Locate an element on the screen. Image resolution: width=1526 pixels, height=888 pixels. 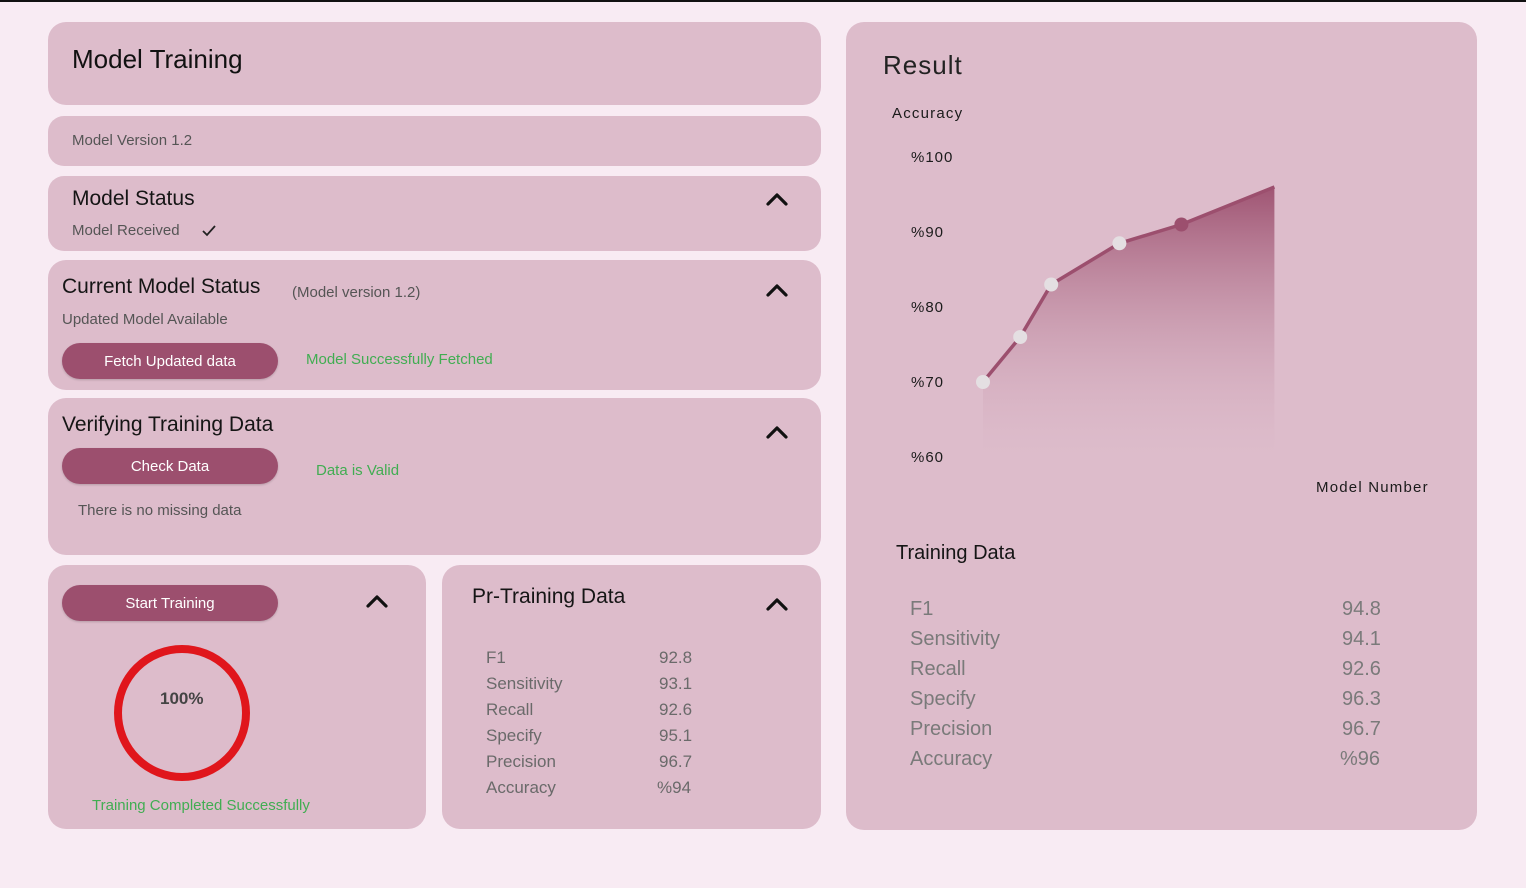
metric-value: 96.3 is located at coordinates (1361, 699).